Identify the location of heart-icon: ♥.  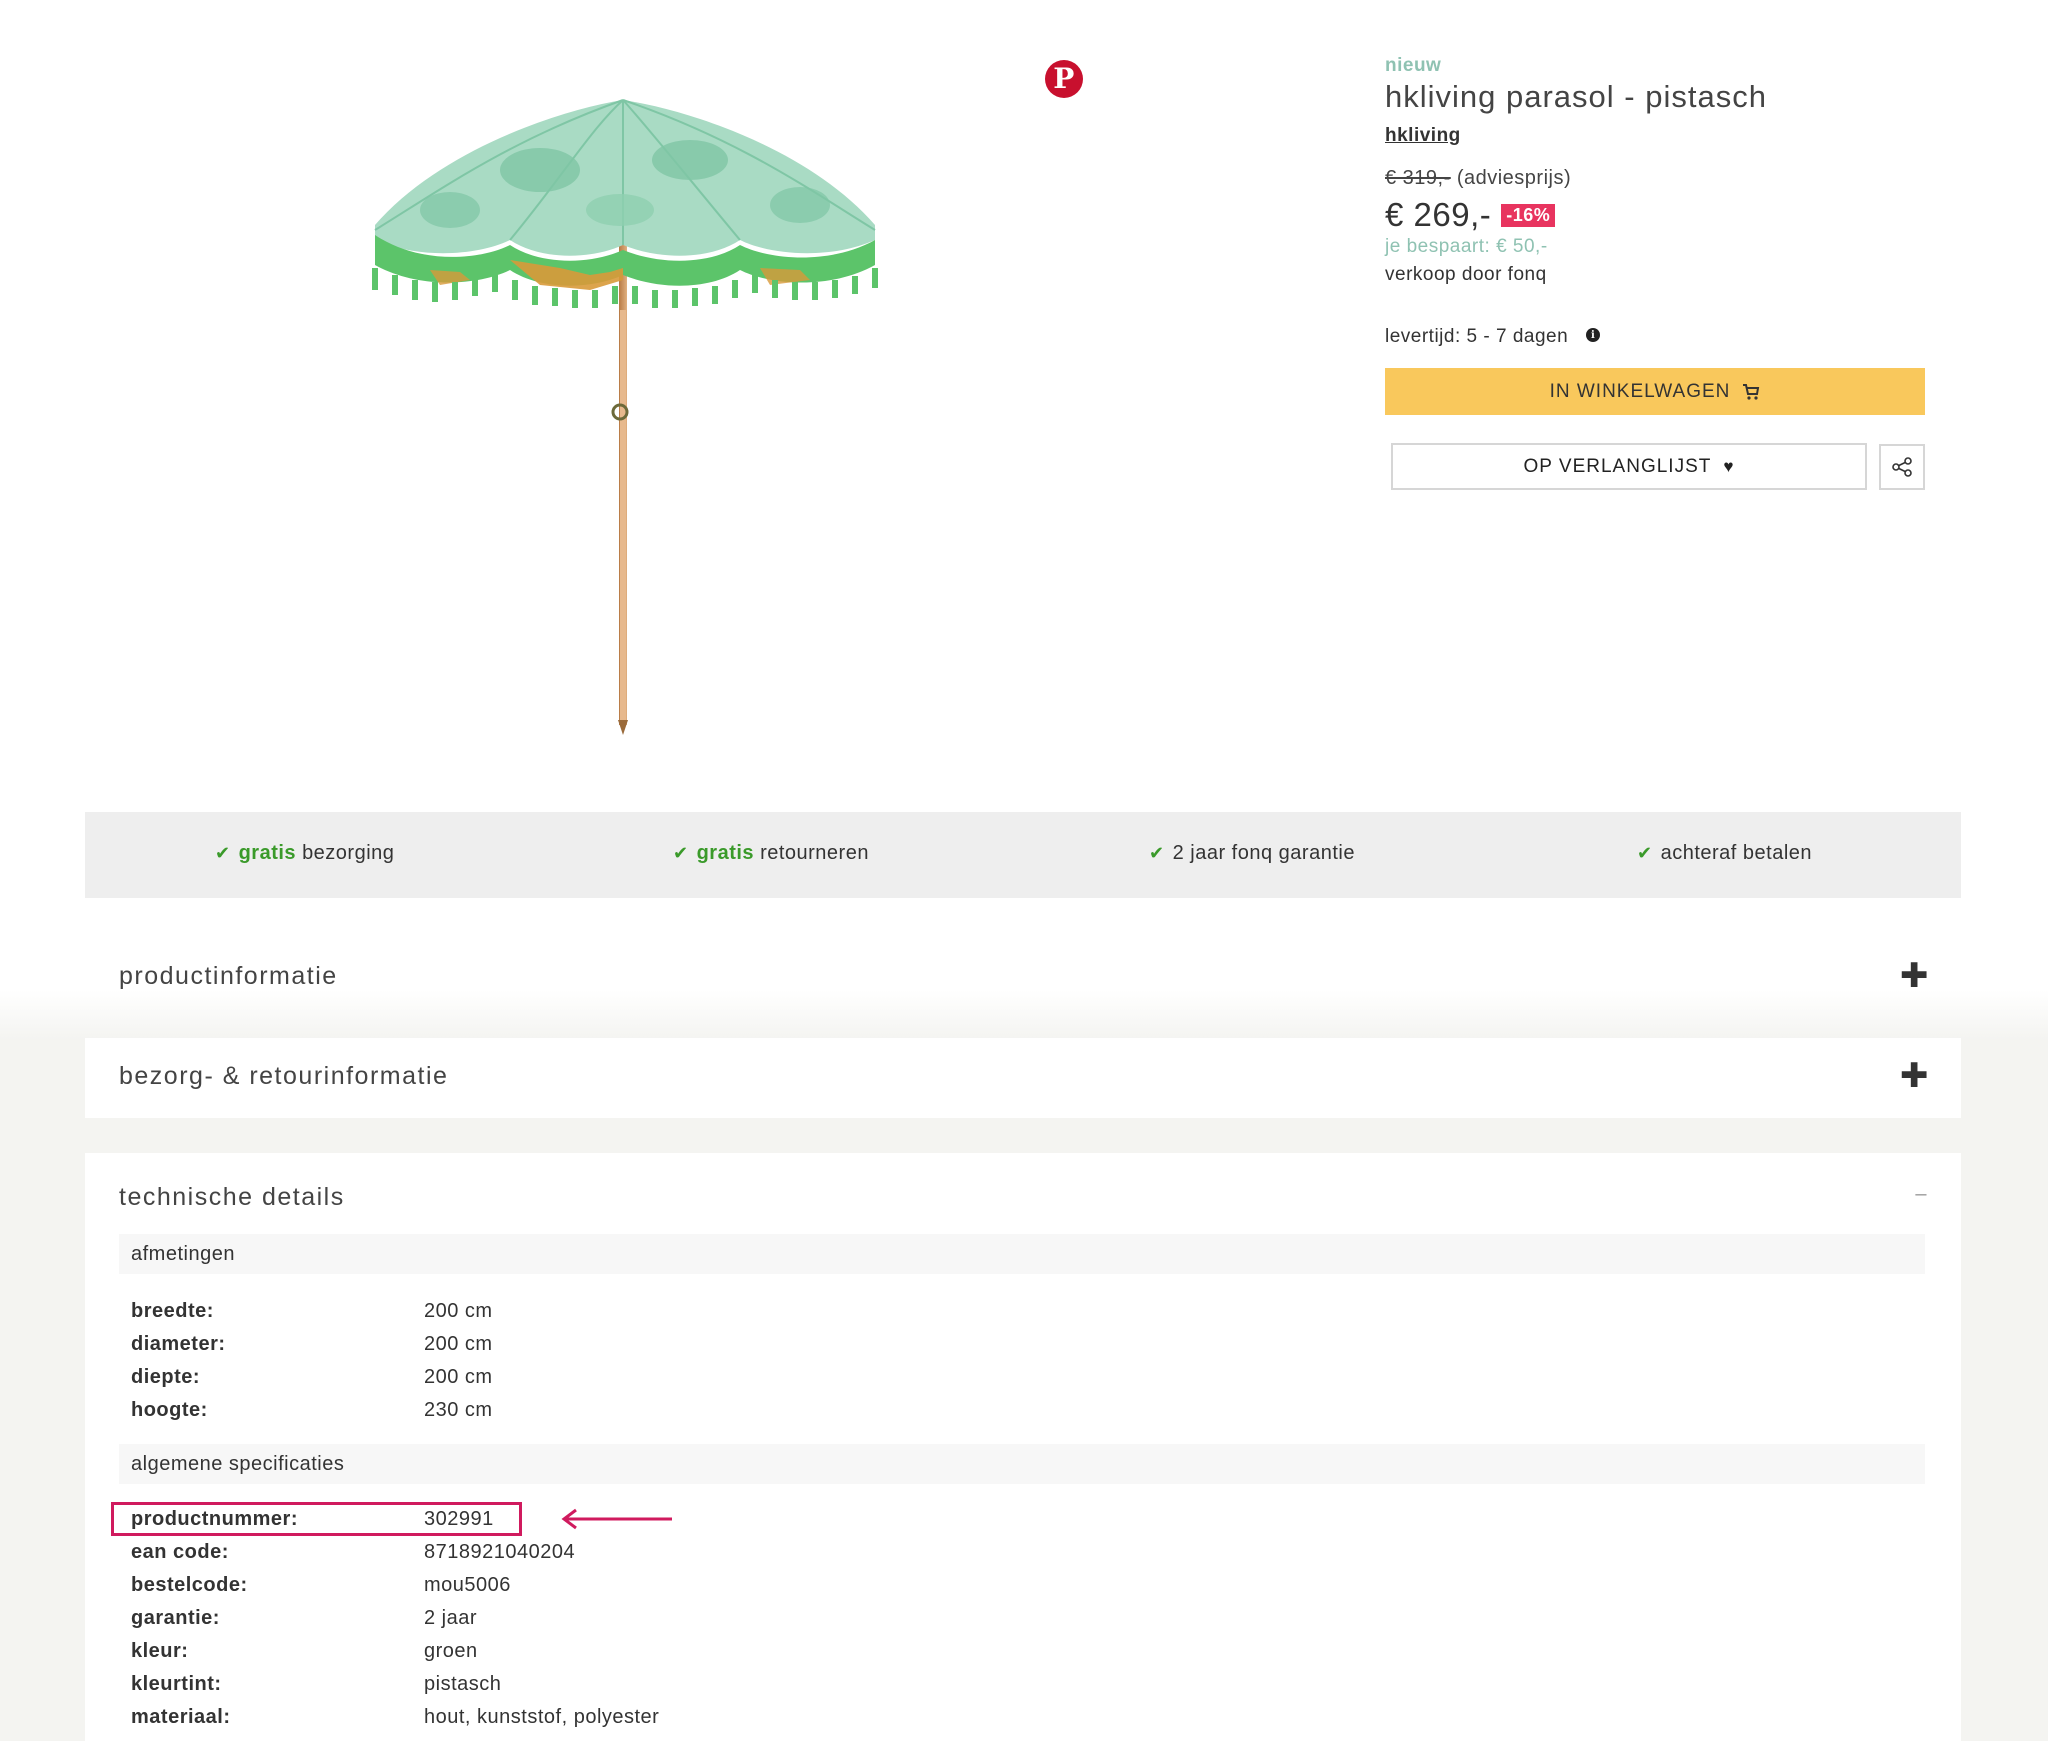
(1729, 466).